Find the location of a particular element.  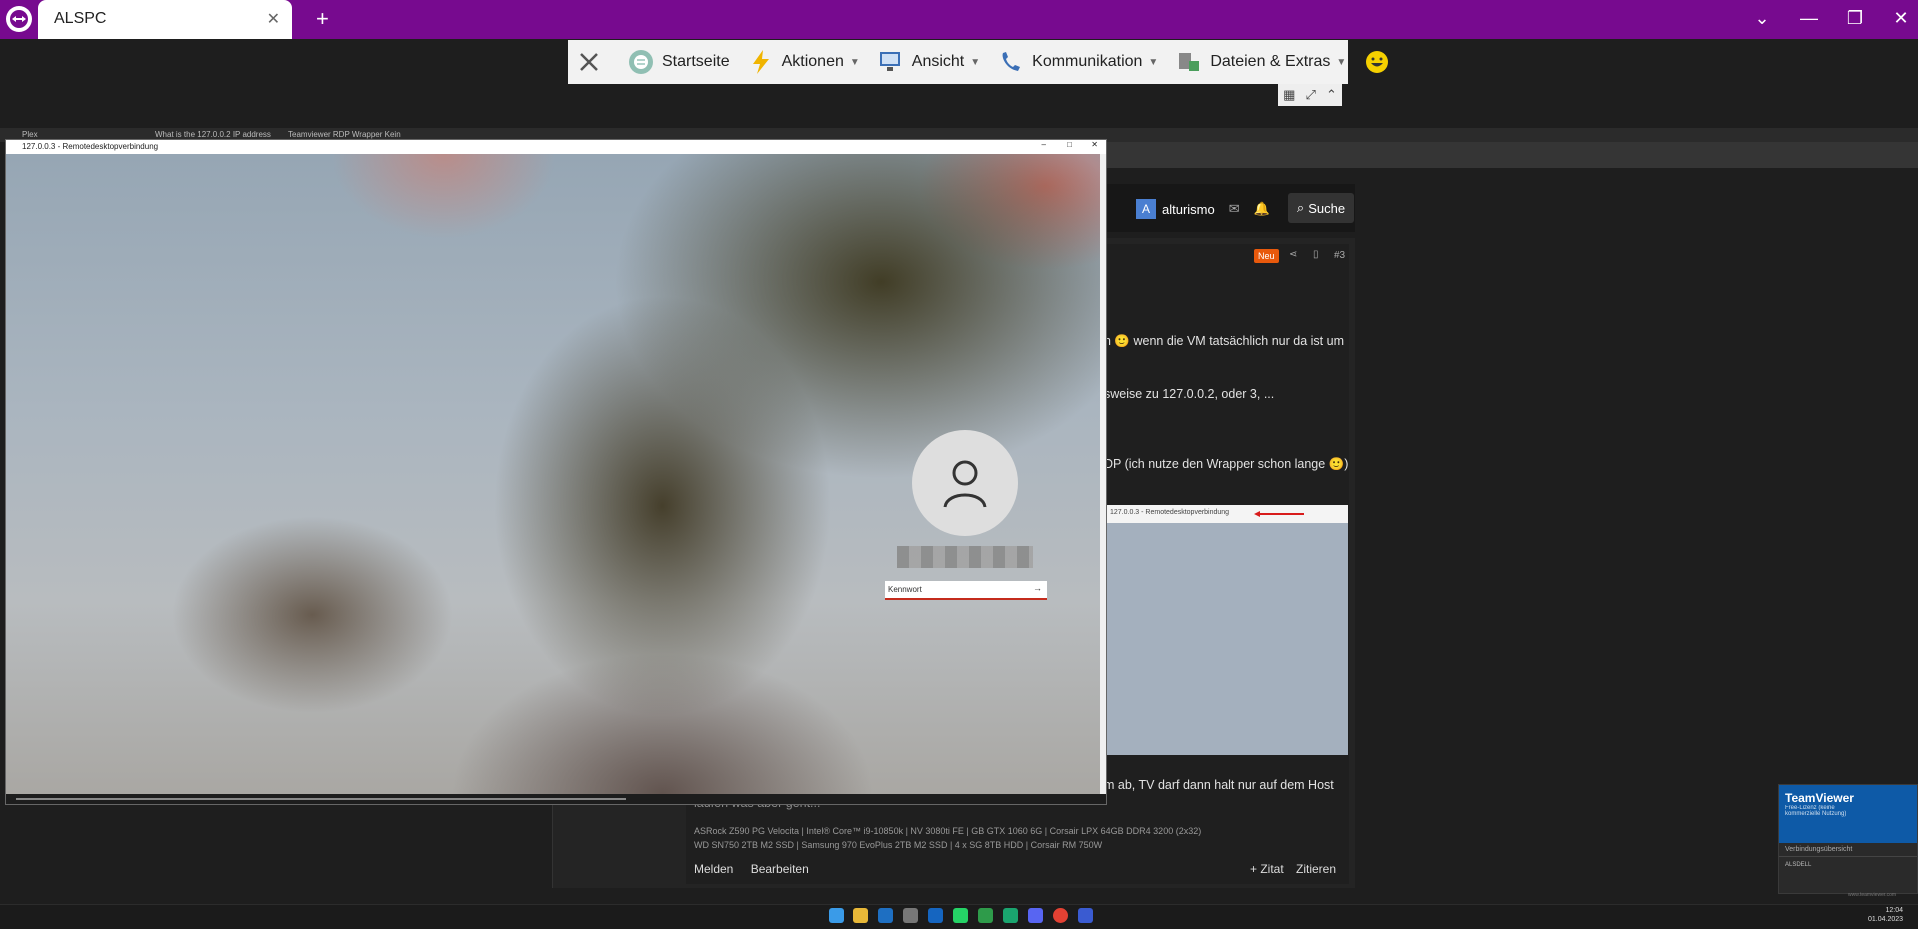

remote-browser-toolbar is located at coordinates (1509, 155).